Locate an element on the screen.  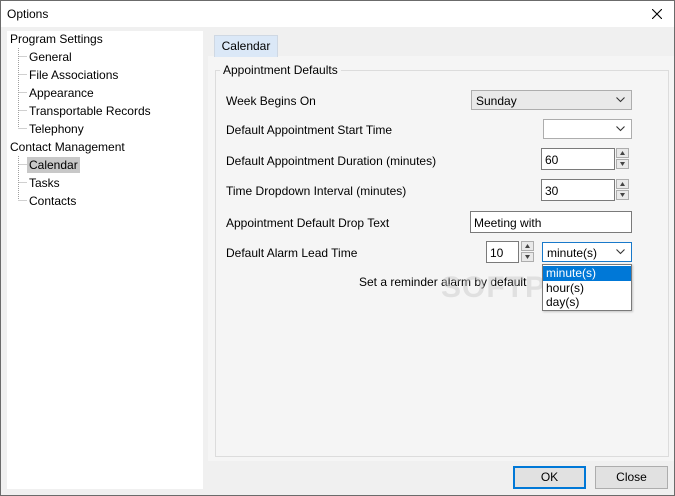
tree-item-transportable-records: Transportable Records is located at coordinates (90, 111).